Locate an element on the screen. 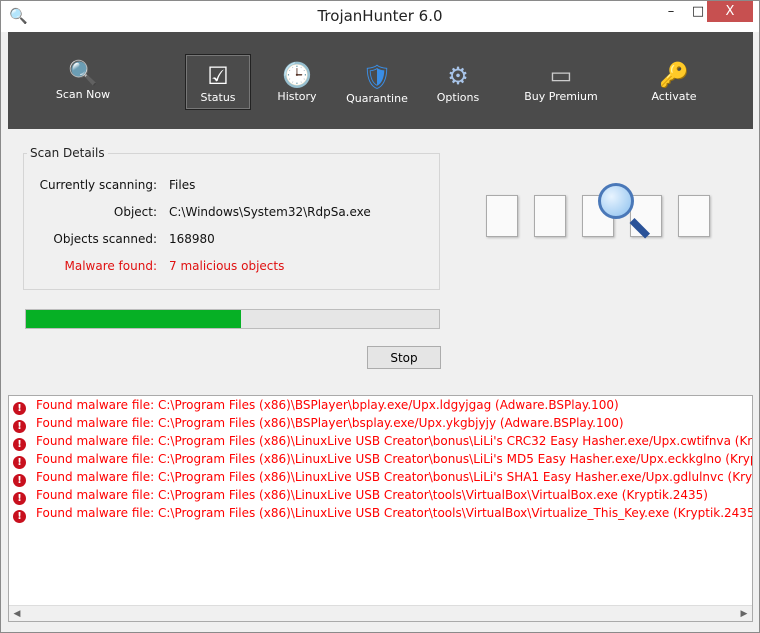 This screenshot has height=633, width=760. error-icon: ! is located at coordinates (19, 516).